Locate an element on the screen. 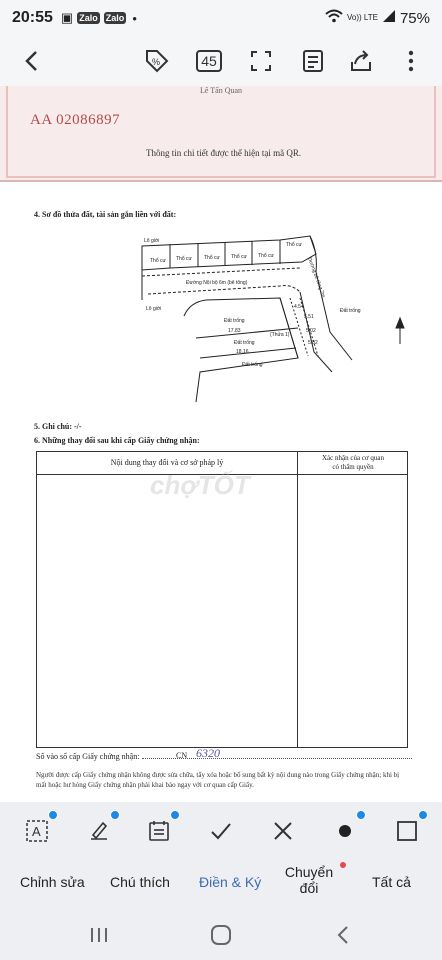 The width and height of the screenshot is (442, 960). decorative-border is located at coordinates (221, 132).